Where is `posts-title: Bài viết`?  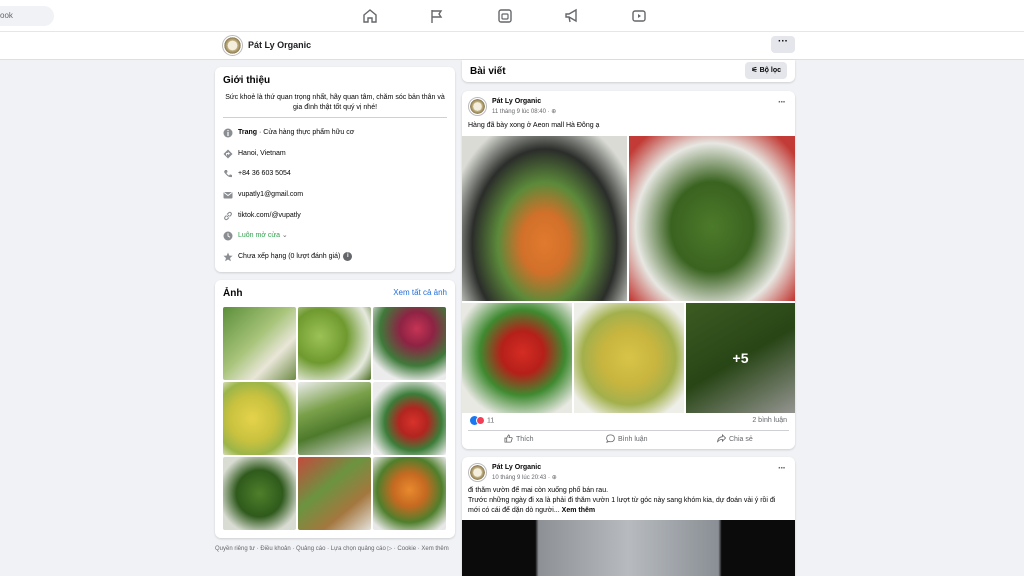
posts-title: Bài viết is located at coordinates (488, 71).